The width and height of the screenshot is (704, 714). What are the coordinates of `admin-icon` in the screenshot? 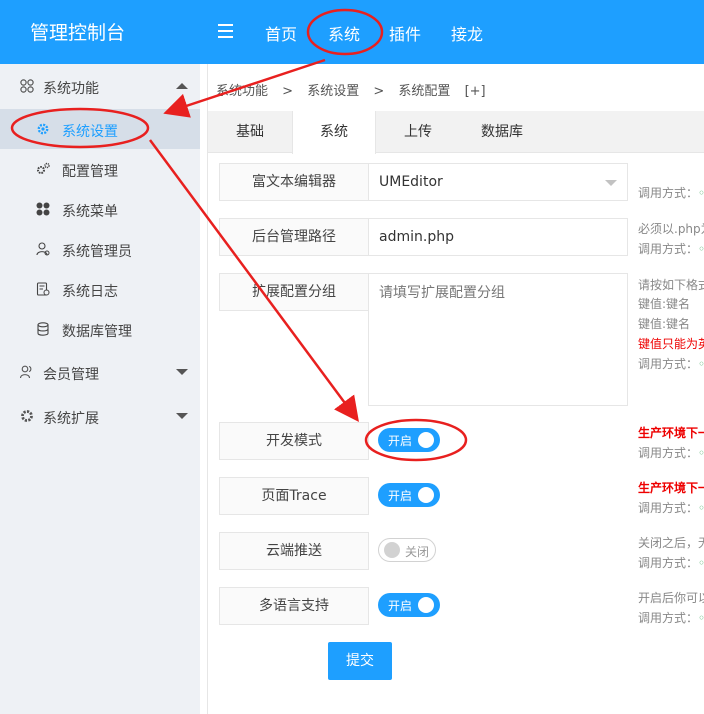 It's located at (43, 249).